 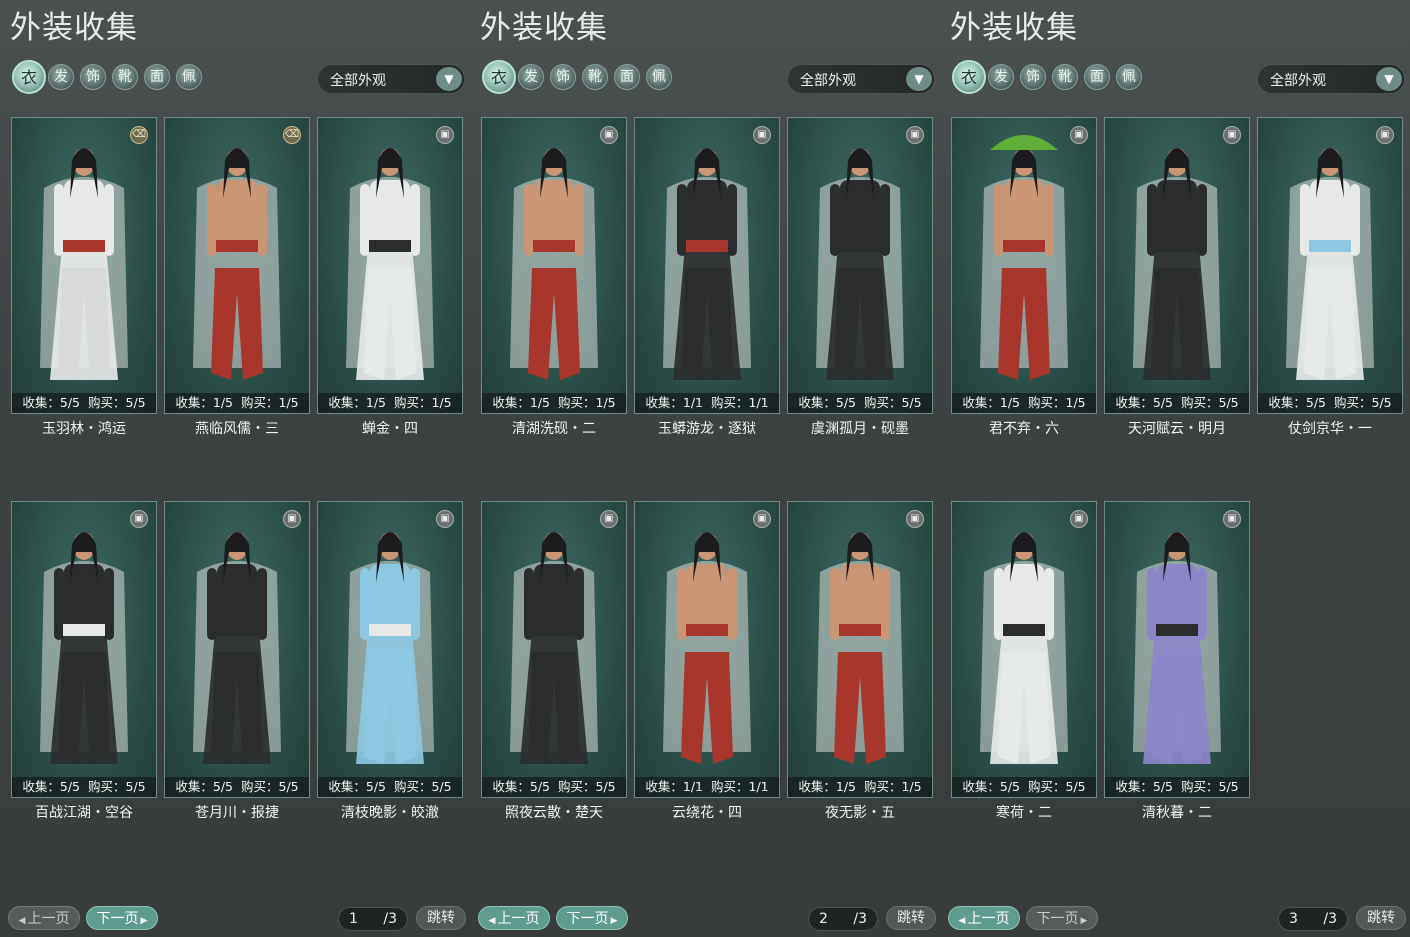 What do you see at coordinates (84, 265) in the screenshot?
I see `outfit-card: ⌫ 收集：5/5 购买：5/5` at bounding box center [84, 265].